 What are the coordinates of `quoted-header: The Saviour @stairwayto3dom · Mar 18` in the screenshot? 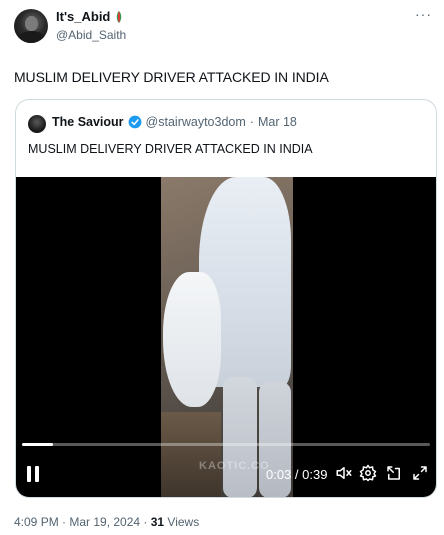 It's located at (174, 122).